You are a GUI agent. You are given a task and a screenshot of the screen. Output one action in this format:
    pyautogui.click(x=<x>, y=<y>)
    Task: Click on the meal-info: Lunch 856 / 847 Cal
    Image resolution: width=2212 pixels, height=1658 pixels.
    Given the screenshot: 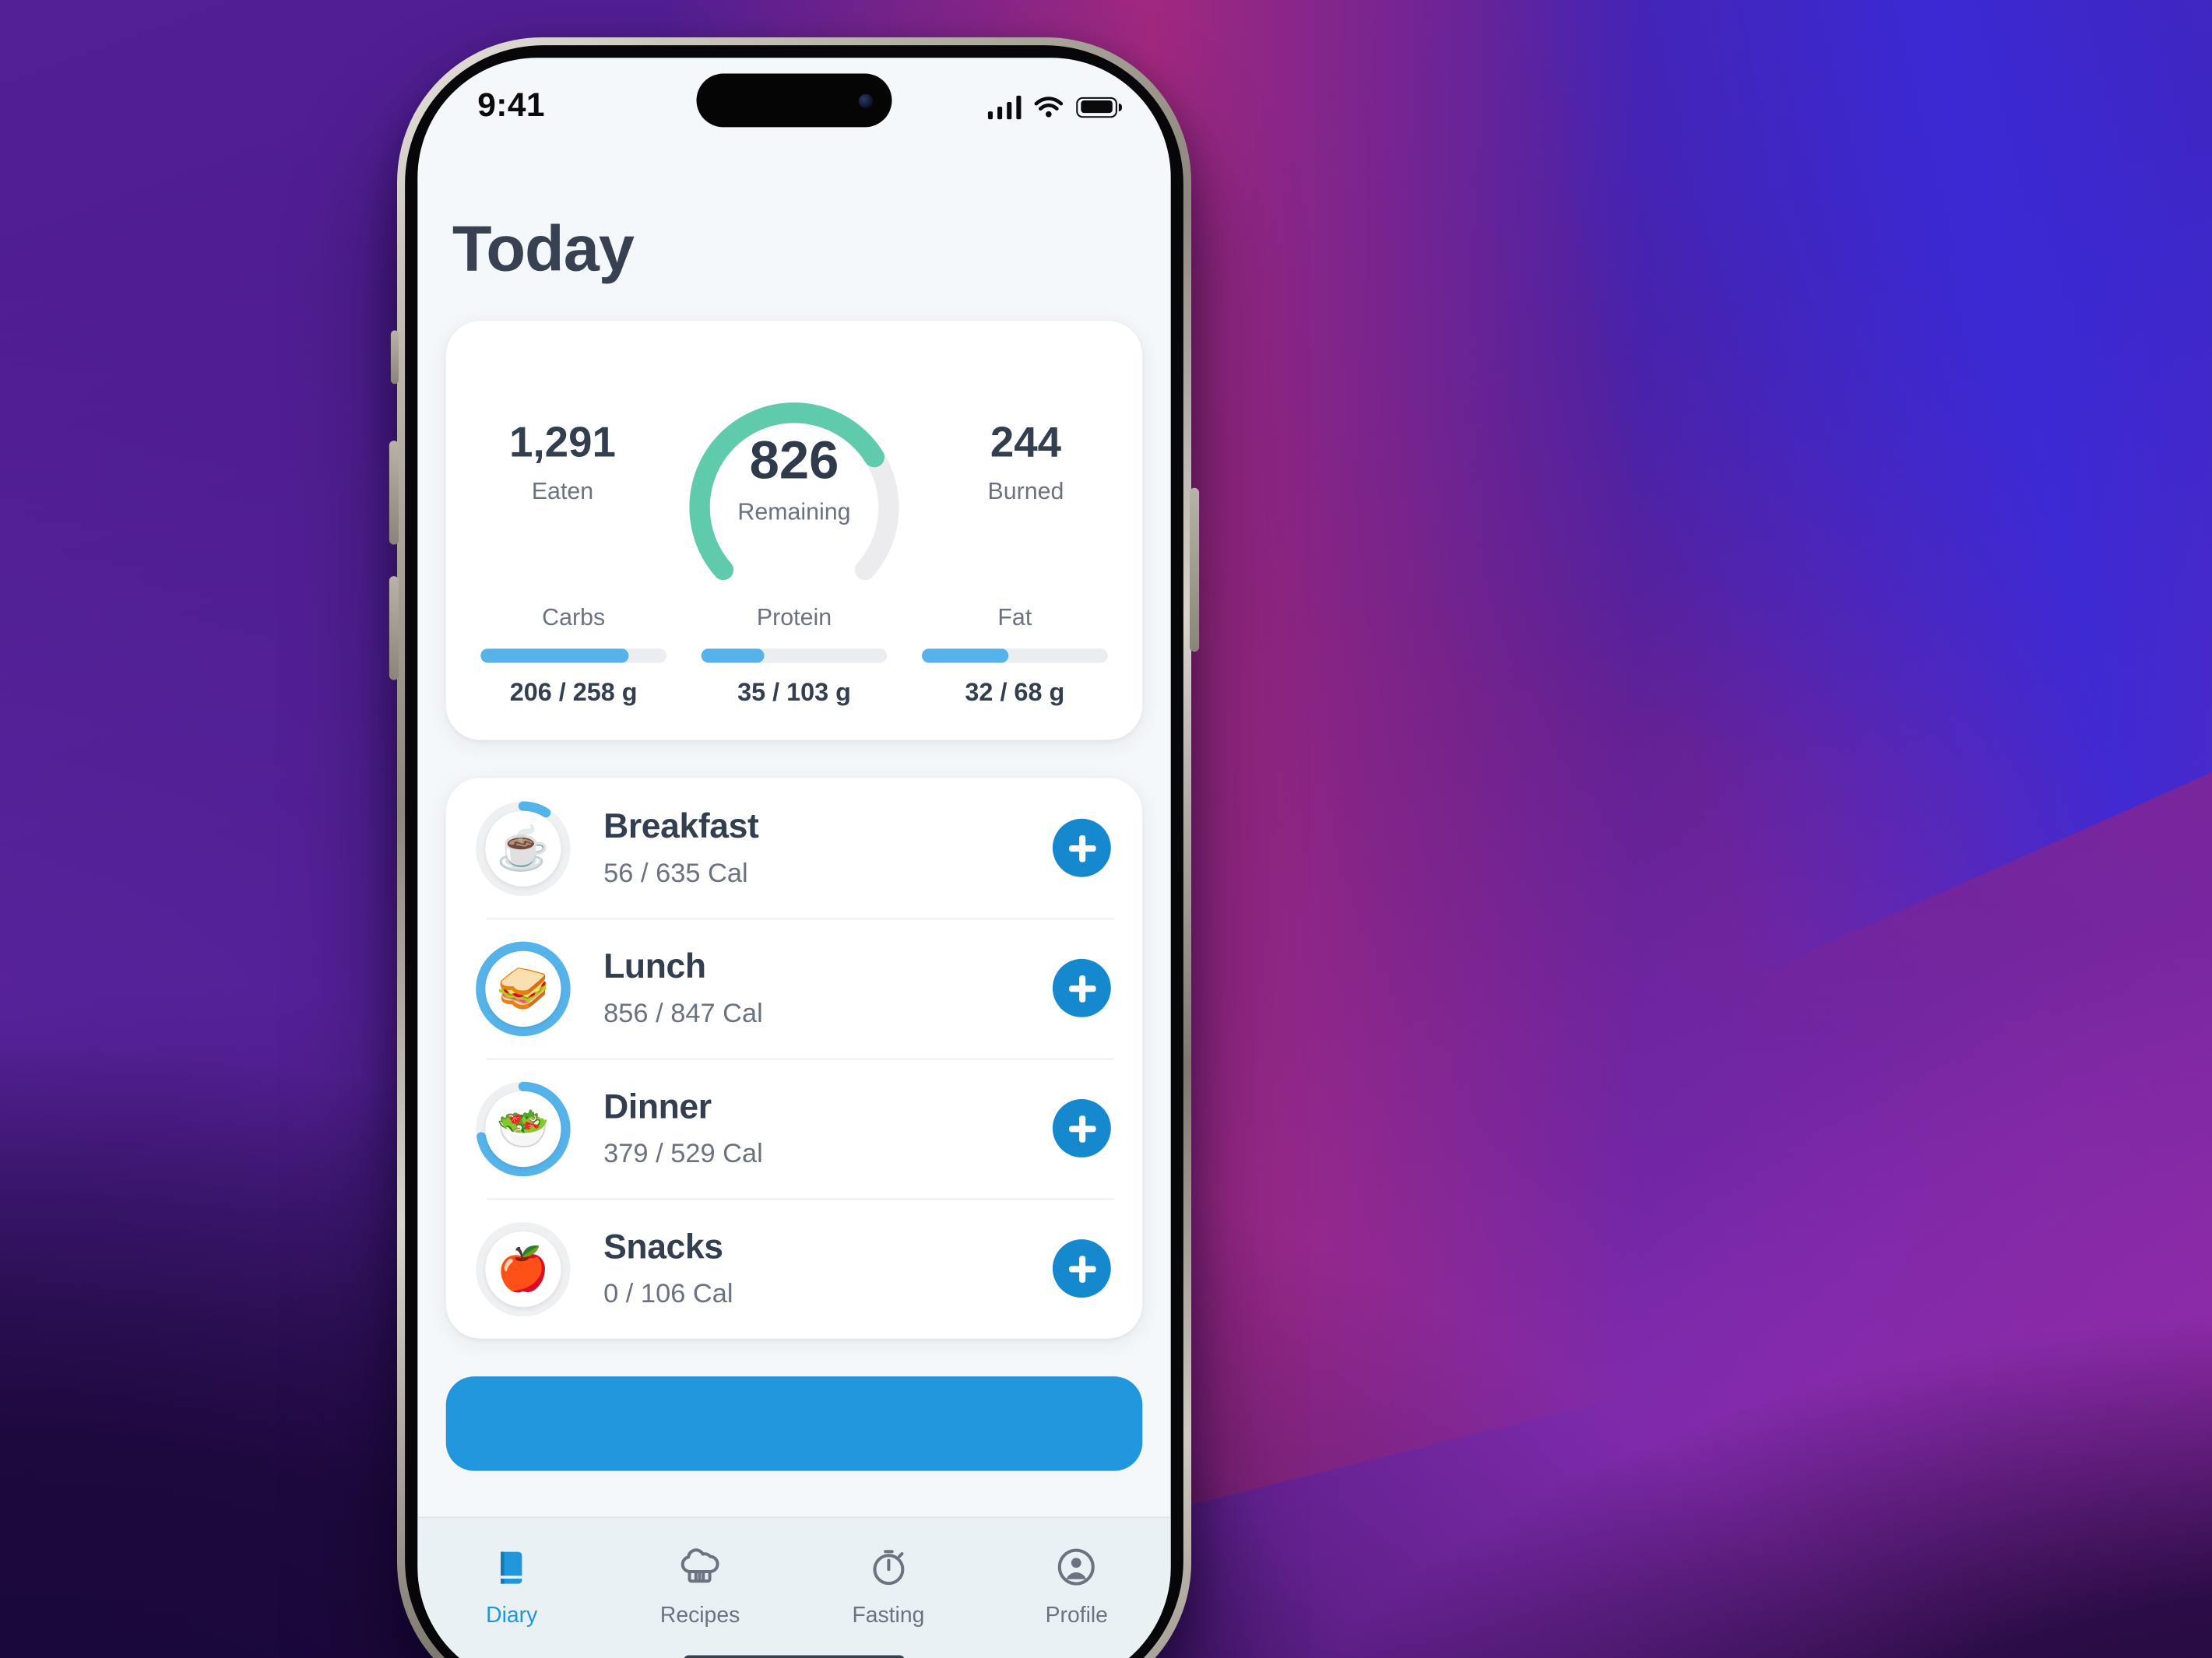 What is the action you would take?
    pyautogui.click(x=812, y=988)
    